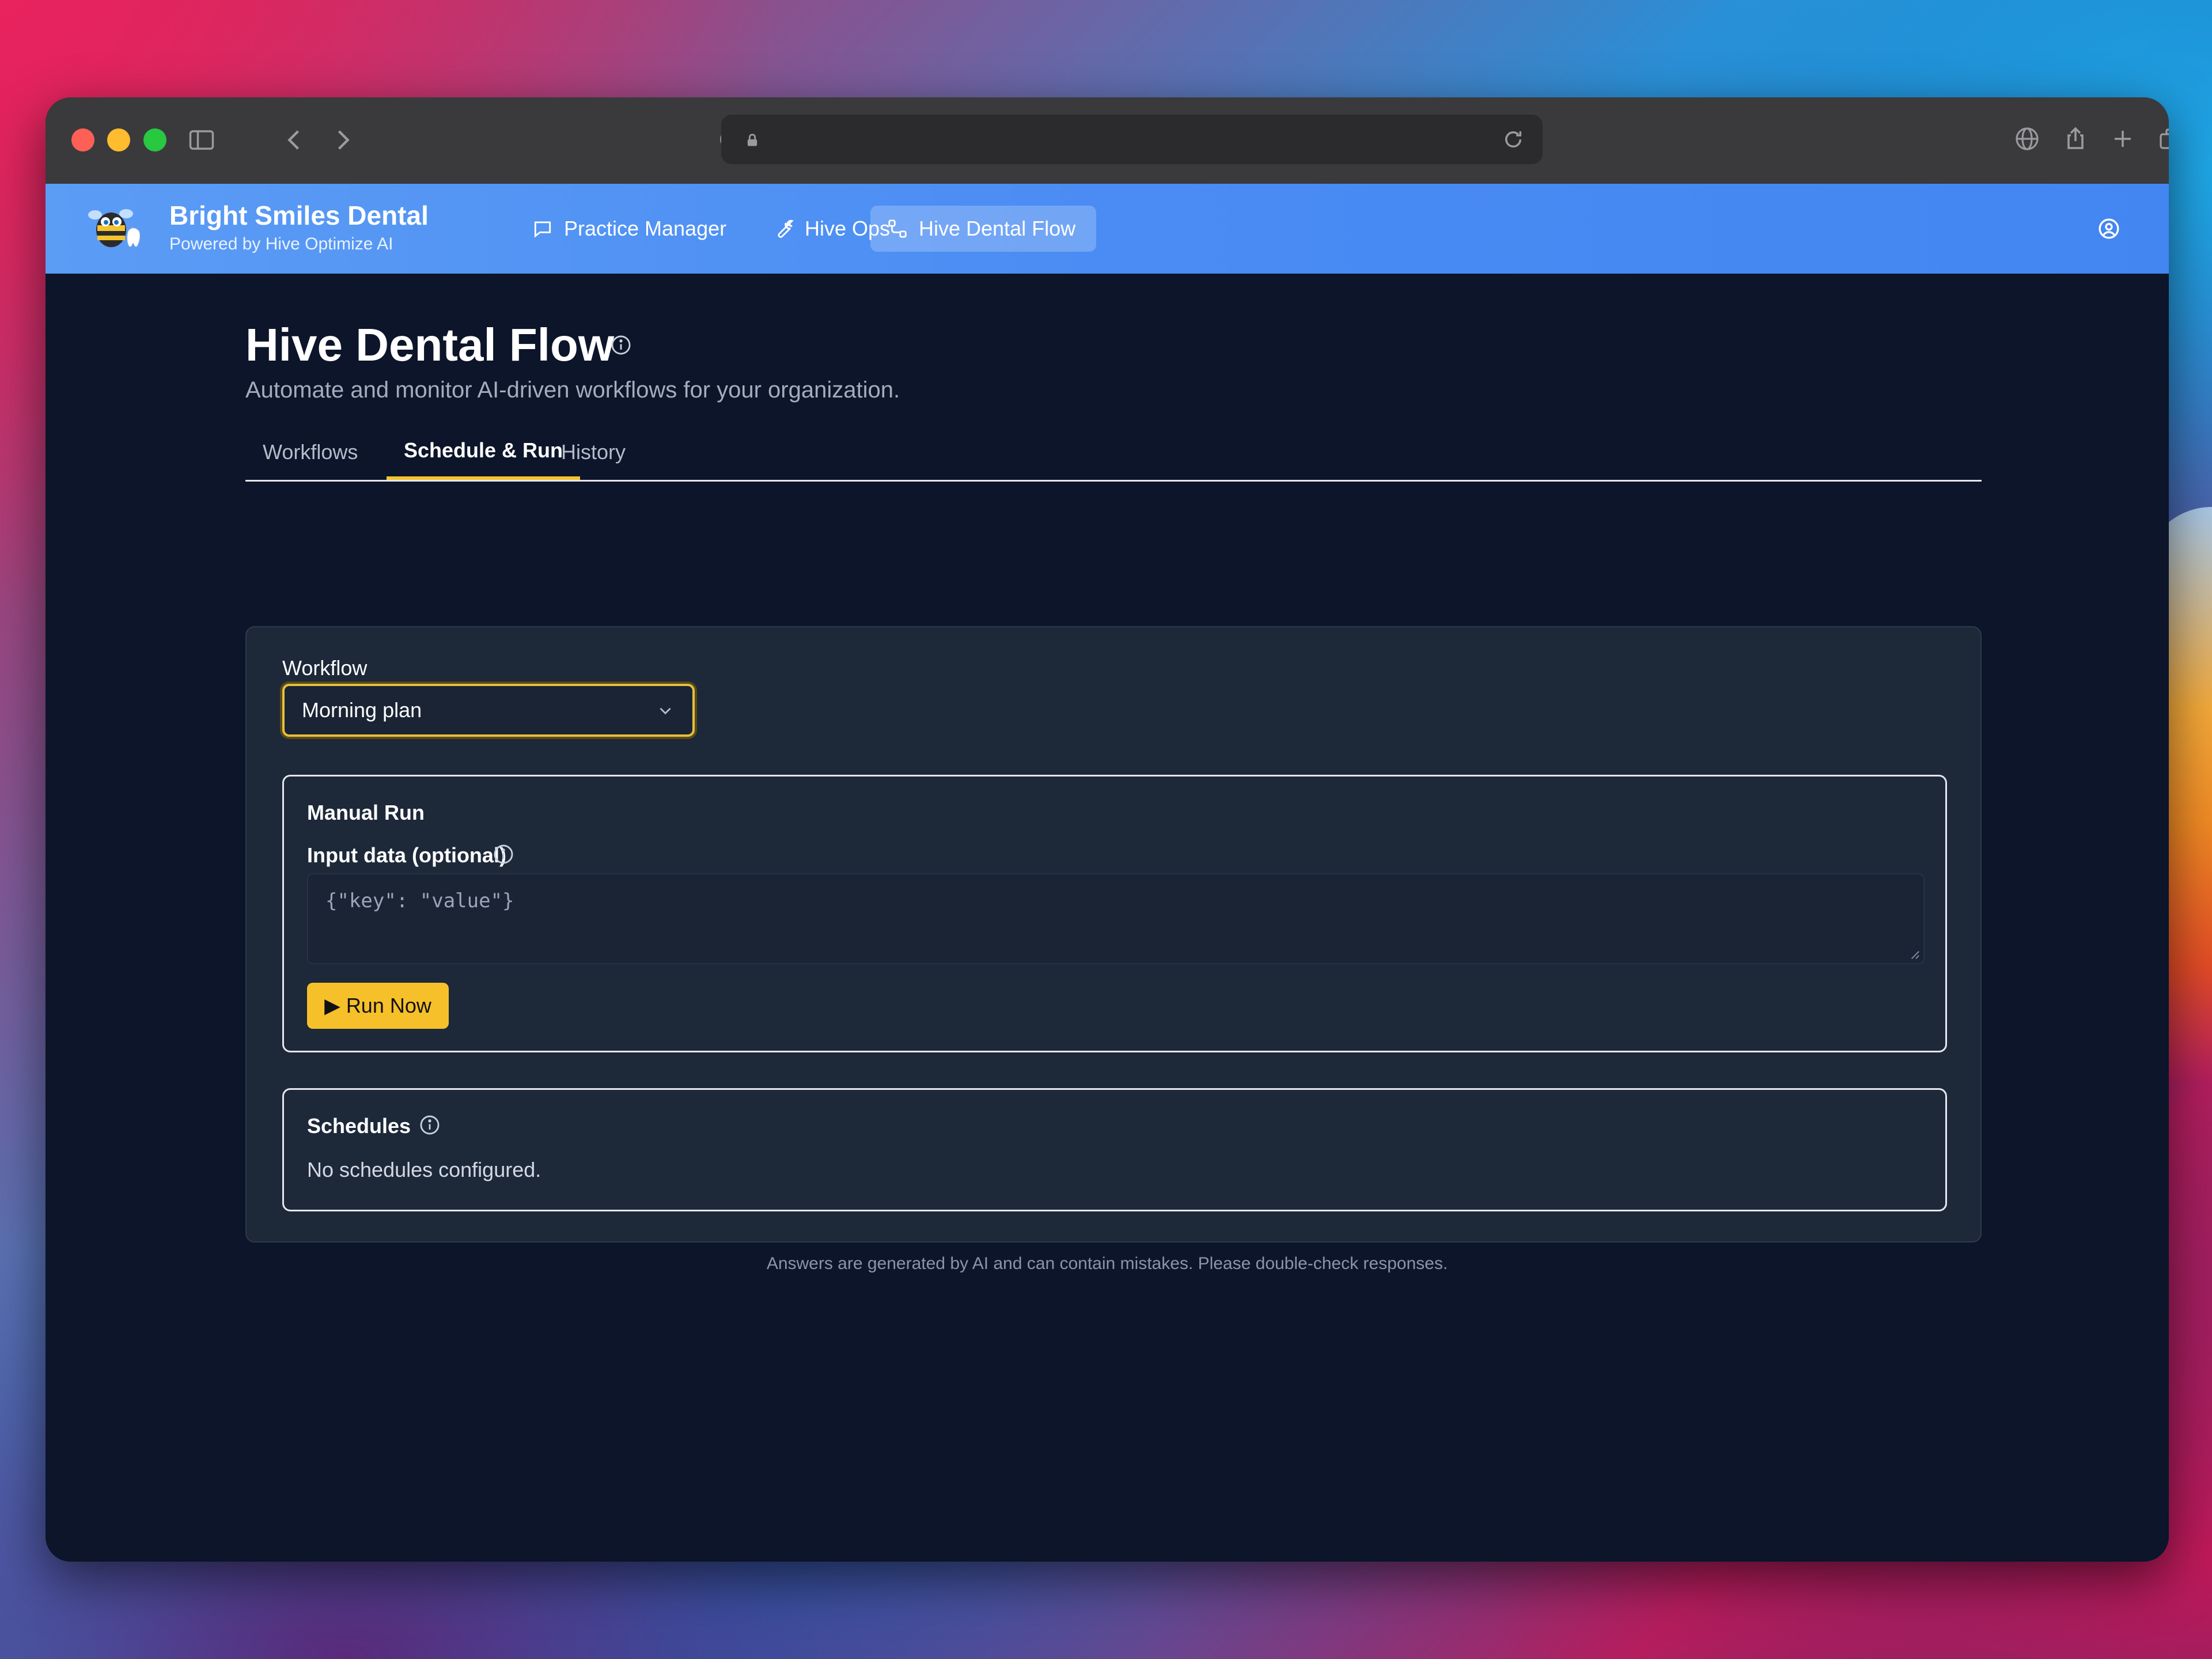  What do you see at coordinates (378, 1006) in the screenshot?
I see `run-now-button: ▶ Run Now` at bounding box center [378, 1006].